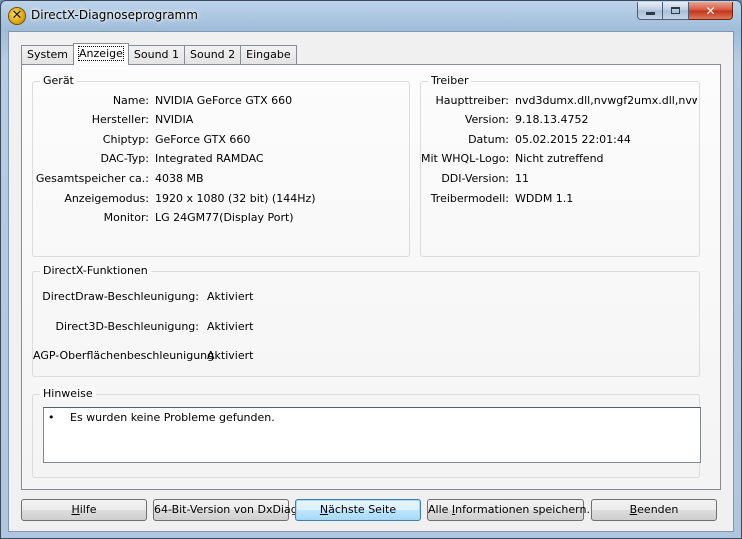 This screenshot has width=742, height=539. What do you see at coordinates (127, 326) in the screenshot?
I see `field-label: Direct3D-Beschleunigung:` at bounding box center [127, 326].